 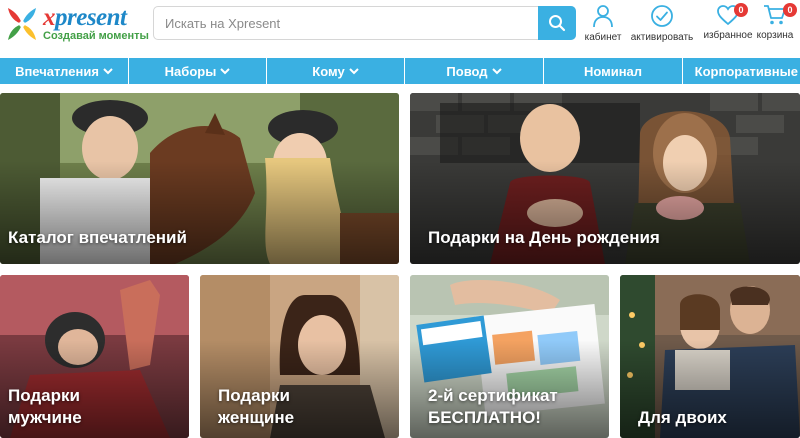 I want to click on search-icon, so click(x=557, y=23).